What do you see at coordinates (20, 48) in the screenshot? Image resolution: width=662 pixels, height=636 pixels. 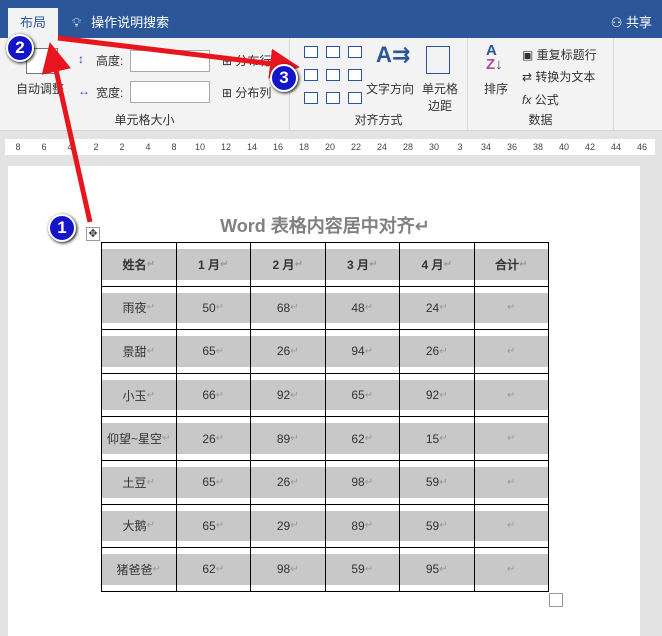 I see `step-badge-2: 2` at bounding box center [20, 48].